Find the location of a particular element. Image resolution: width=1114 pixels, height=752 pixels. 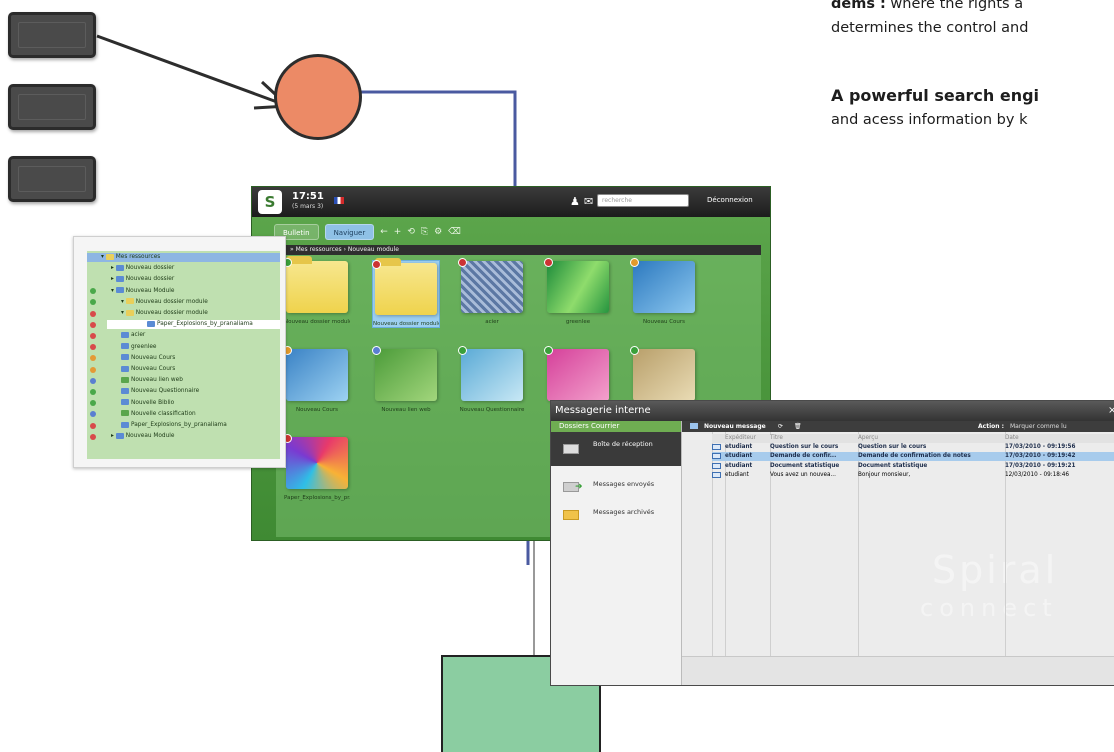

archive-folder-icon is located at coordinates (571, 515).